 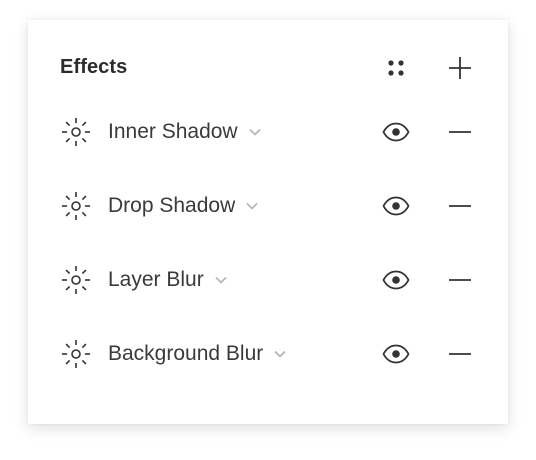 I want to click on effect-type-dropdown: Inner Shadow, so click(x=185, y=132).